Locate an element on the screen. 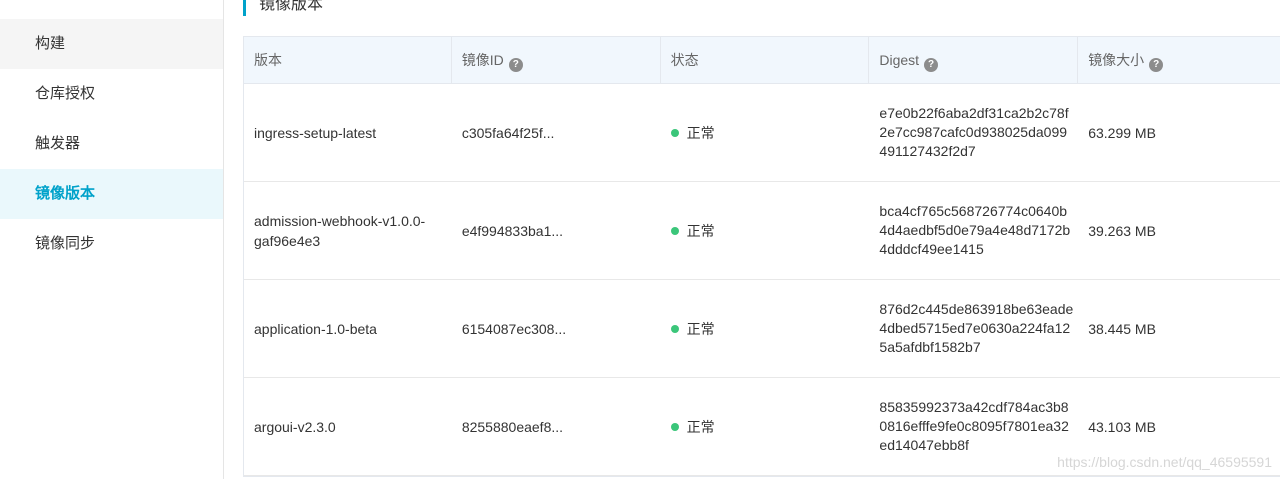  sidebar-item-partial is located at coordinates (111, 9).